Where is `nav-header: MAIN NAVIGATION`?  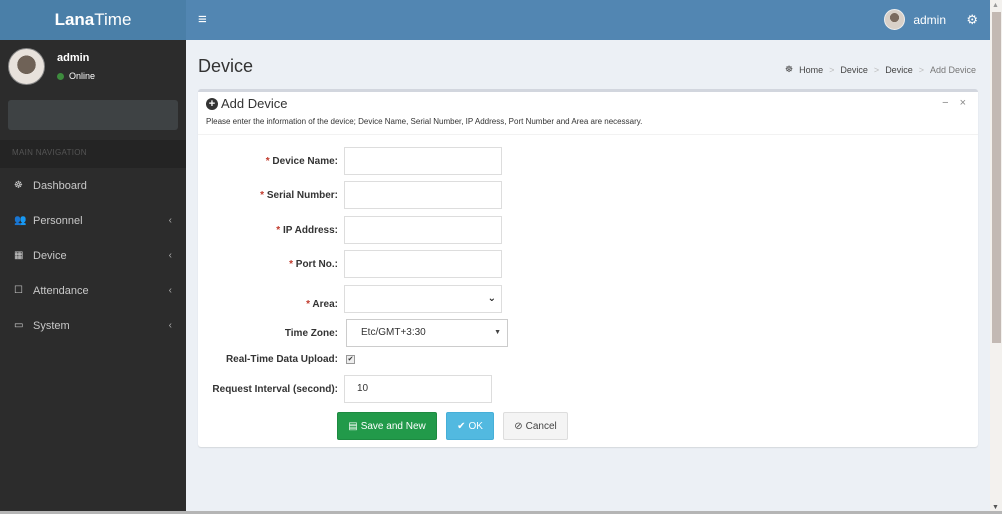 nav-header: MAIN NAVIGATION is located at coordinates (93, 154).